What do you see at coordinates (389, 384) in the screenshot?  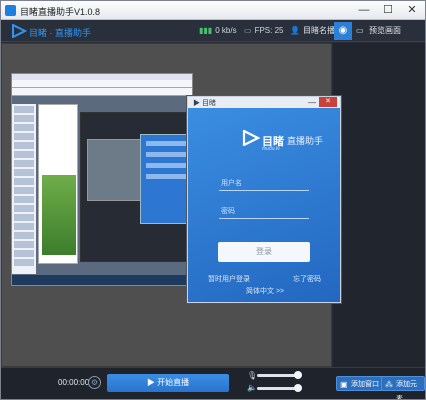 I see `nodes-icon: ⁂` at bounding box center [389, 384].